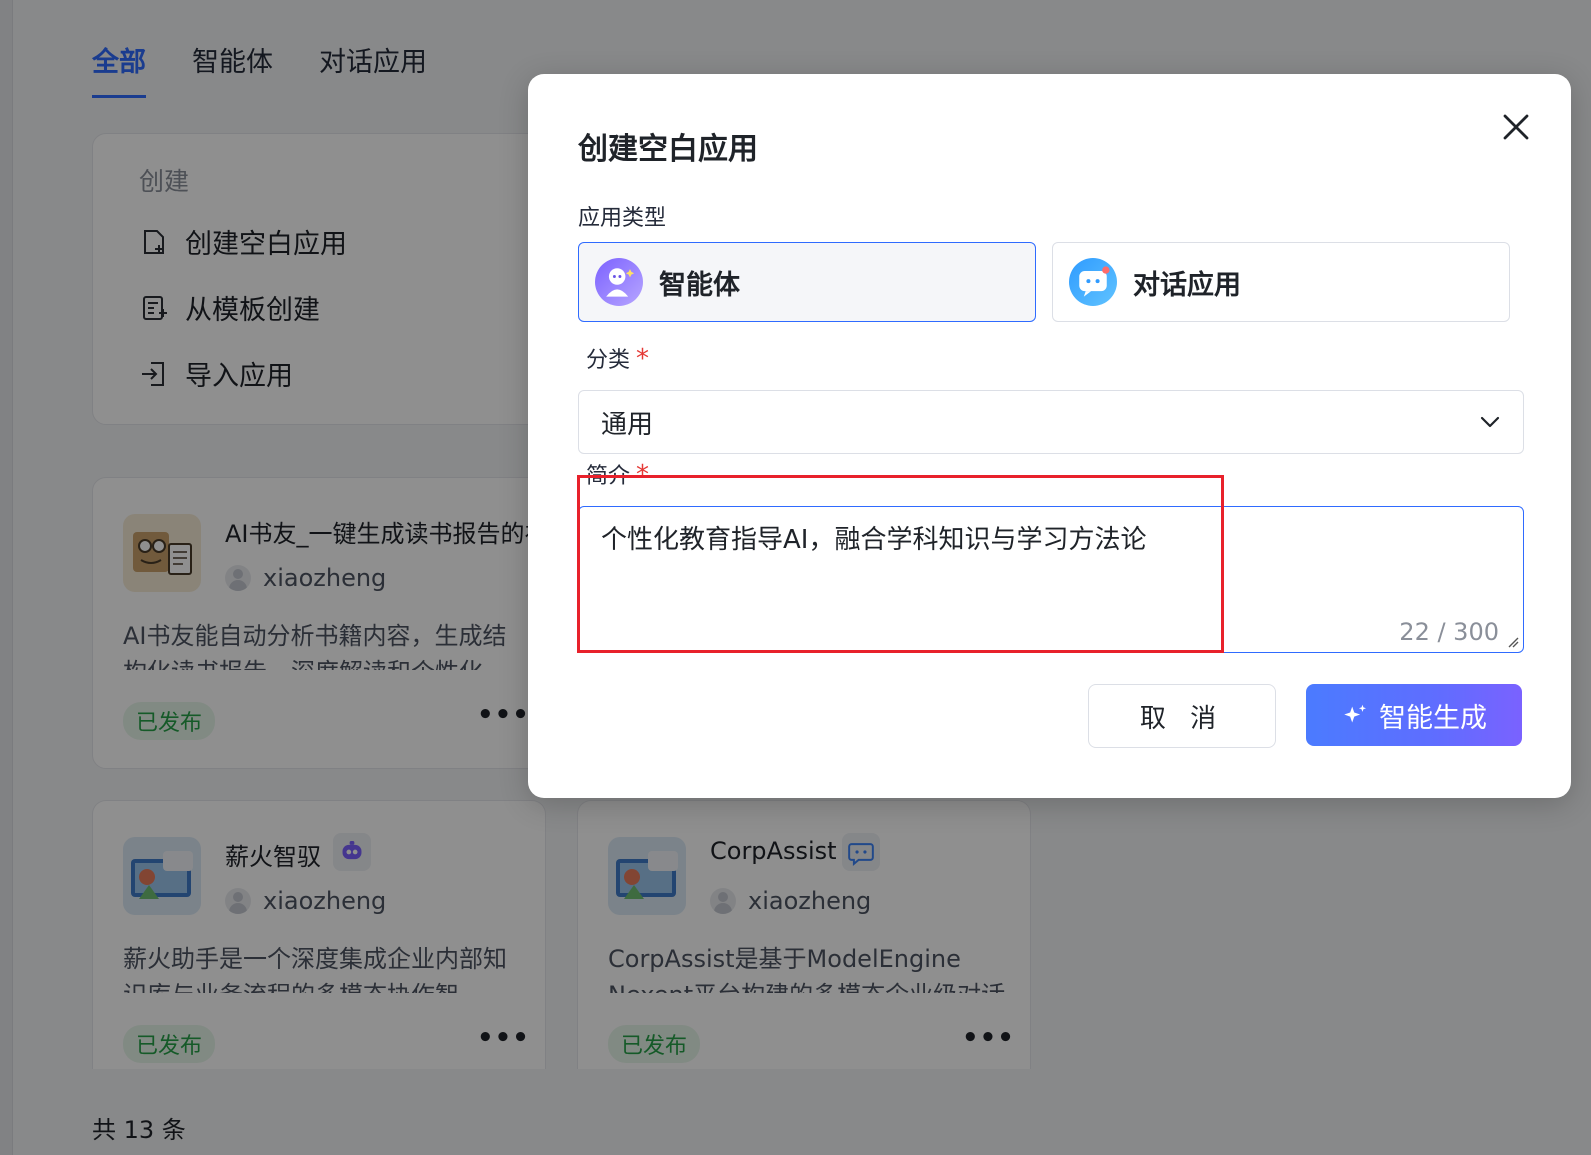 Image resolution: width=1591 pixels, height=1155 pixels. I want to click on category-label: 分类 *, so click(617, 358).